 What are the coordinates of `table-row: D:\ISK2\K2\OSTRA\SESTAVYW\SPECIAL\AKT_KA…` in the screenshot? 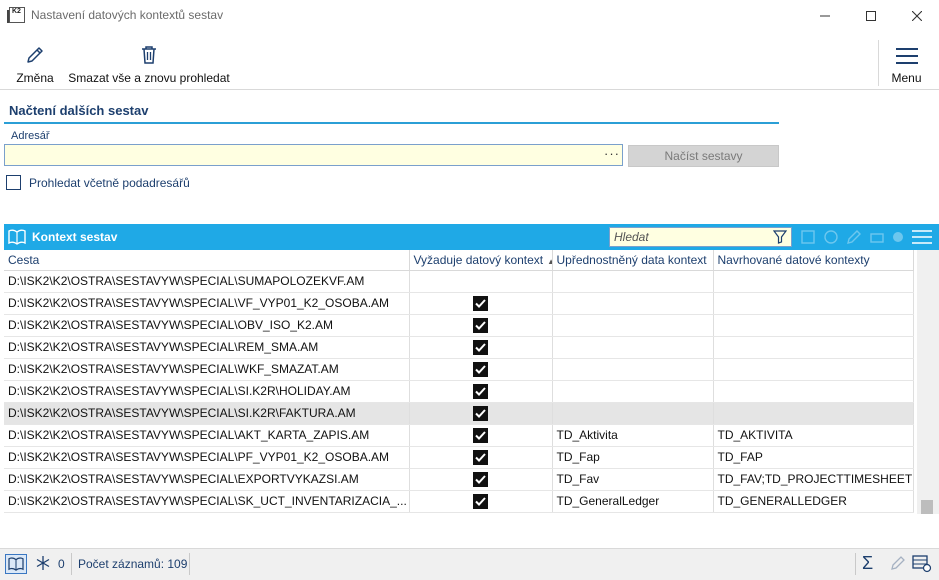 It's located at (459, 435).